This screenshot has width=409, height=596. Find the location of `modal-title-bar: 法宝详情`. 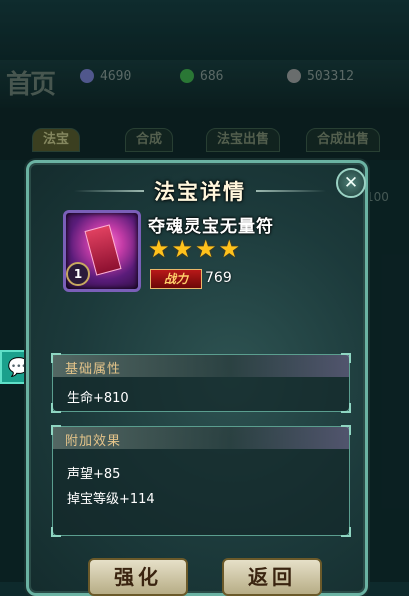

modal-title-bar: 法宝详情 is located at coordinates (200, 191).